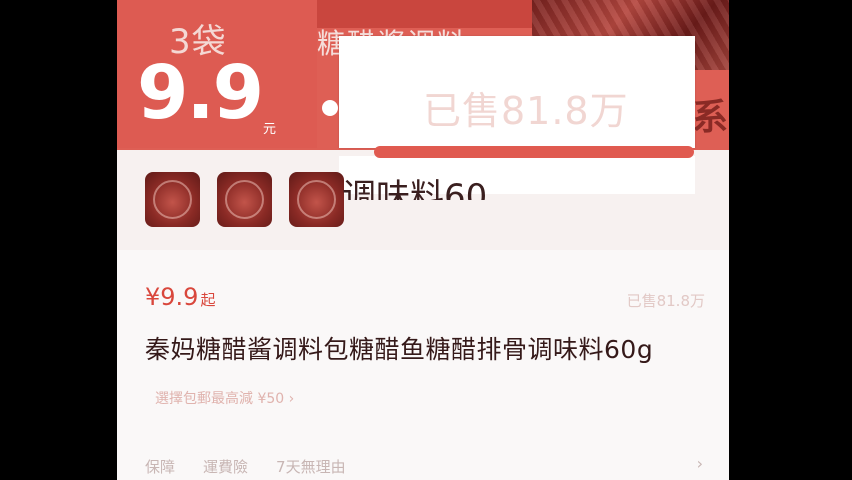  What do you see at coordinates (226, 467) in the screenshot?
I see `service-item-shipping-insurance: 運費險` at bounding box center [226, 467].